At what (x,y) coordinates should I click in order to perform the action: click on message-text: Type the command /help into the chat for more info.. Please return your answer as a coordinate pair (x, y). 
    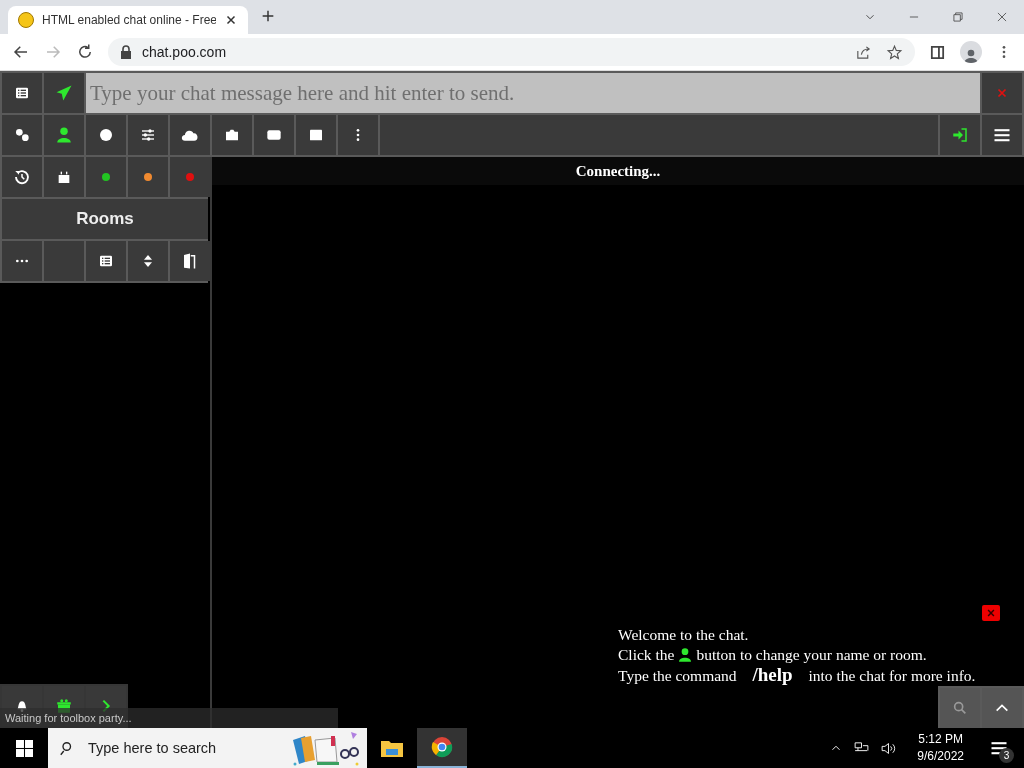
    Looking at the image, I should click on (797, 675).